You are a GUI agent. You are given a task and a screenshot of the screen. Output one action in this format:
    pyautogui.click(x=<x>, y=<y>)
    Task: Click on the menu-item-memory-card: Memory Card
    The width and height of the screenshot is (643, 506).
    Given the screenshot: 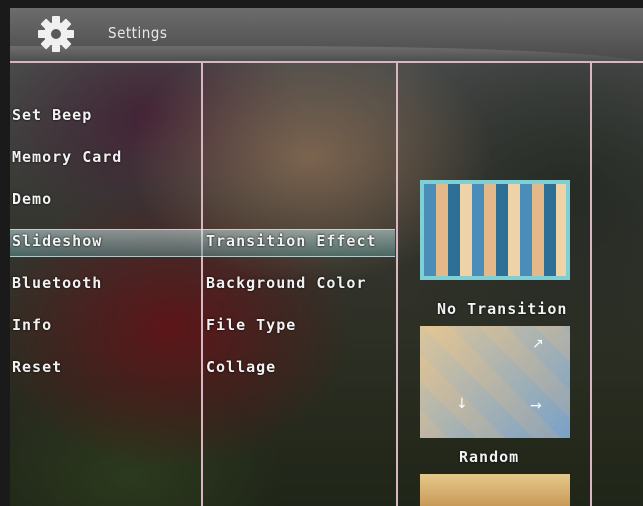 What is the action you would take?
    pyautogui.click(x=67, y=157)
    